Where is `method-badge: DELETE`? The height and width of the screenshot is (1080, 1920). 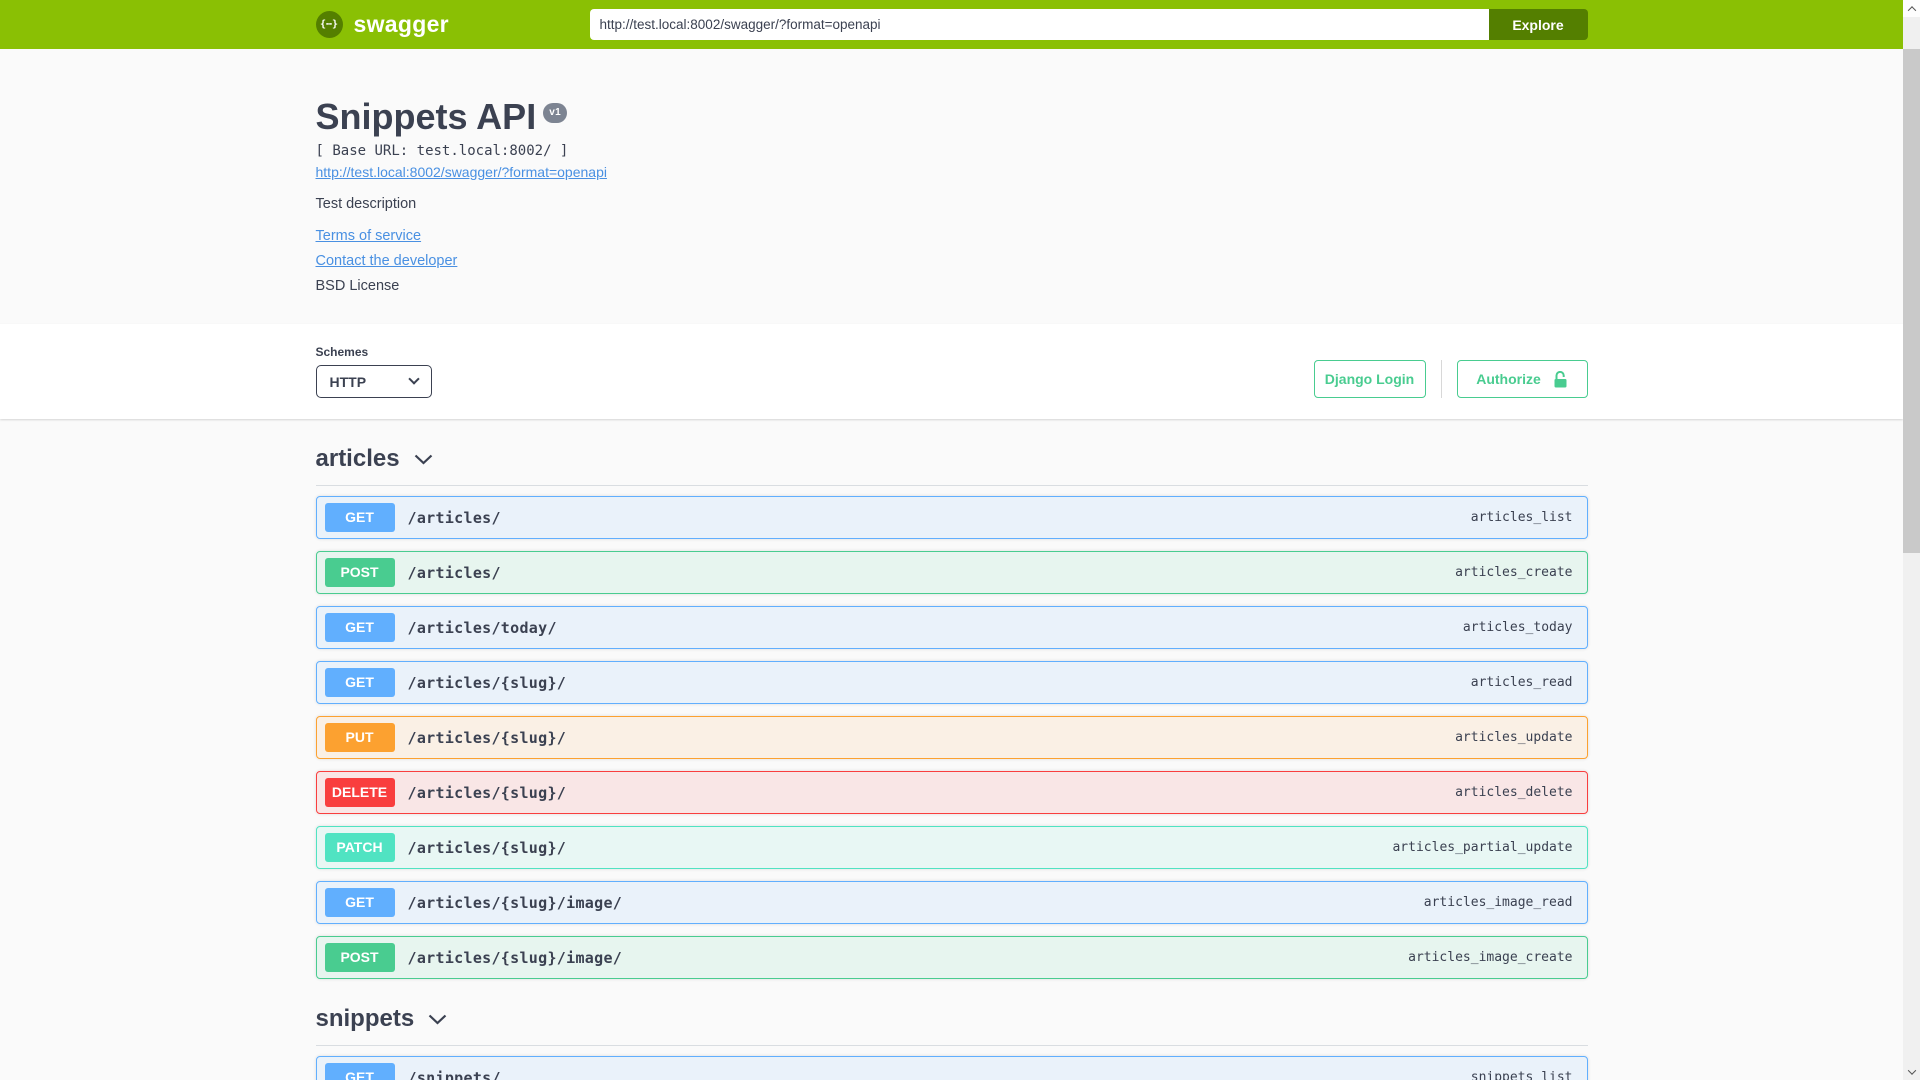
method-badge: DELETE is located at coordinates (359, 793).